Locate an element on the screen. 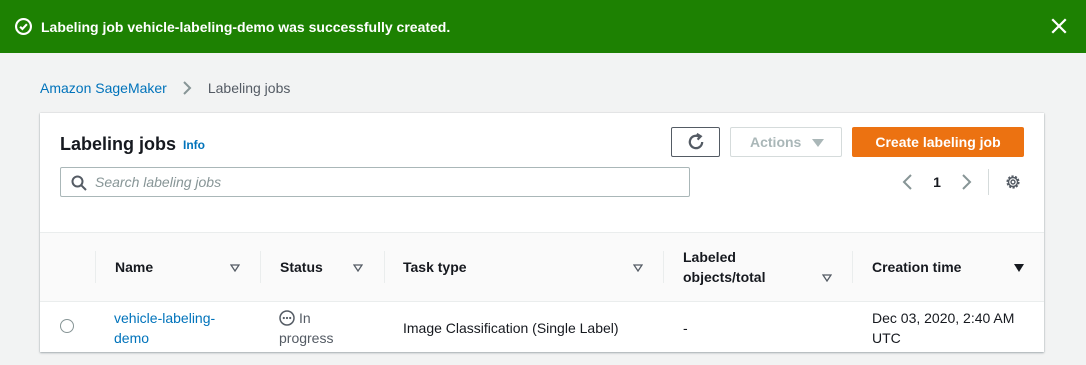 The height and width of the screenshot is (365, 1086). info-link: Info is located at coordinates (194, 145).